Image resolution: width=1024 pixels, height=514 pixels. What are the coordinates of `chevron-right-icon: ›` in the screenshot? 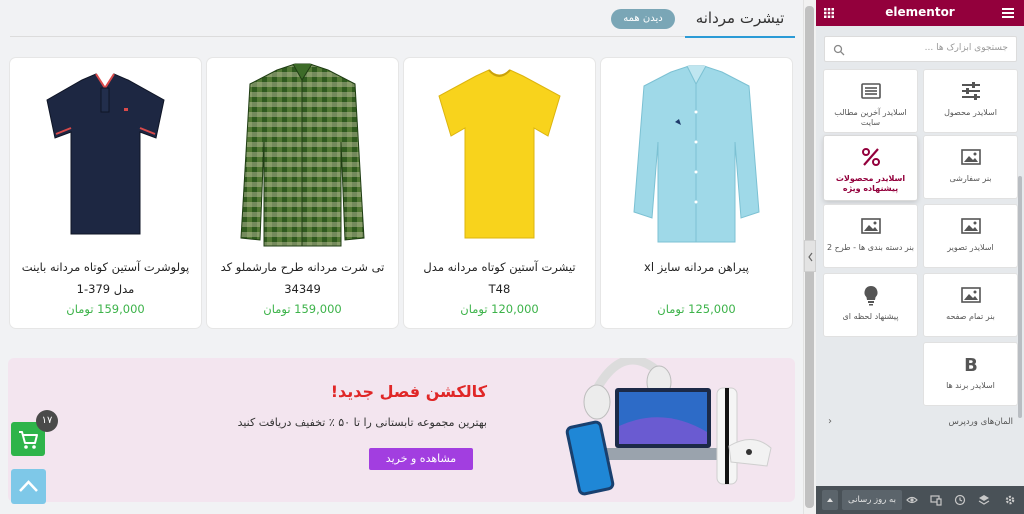 It's located at (830, 421).